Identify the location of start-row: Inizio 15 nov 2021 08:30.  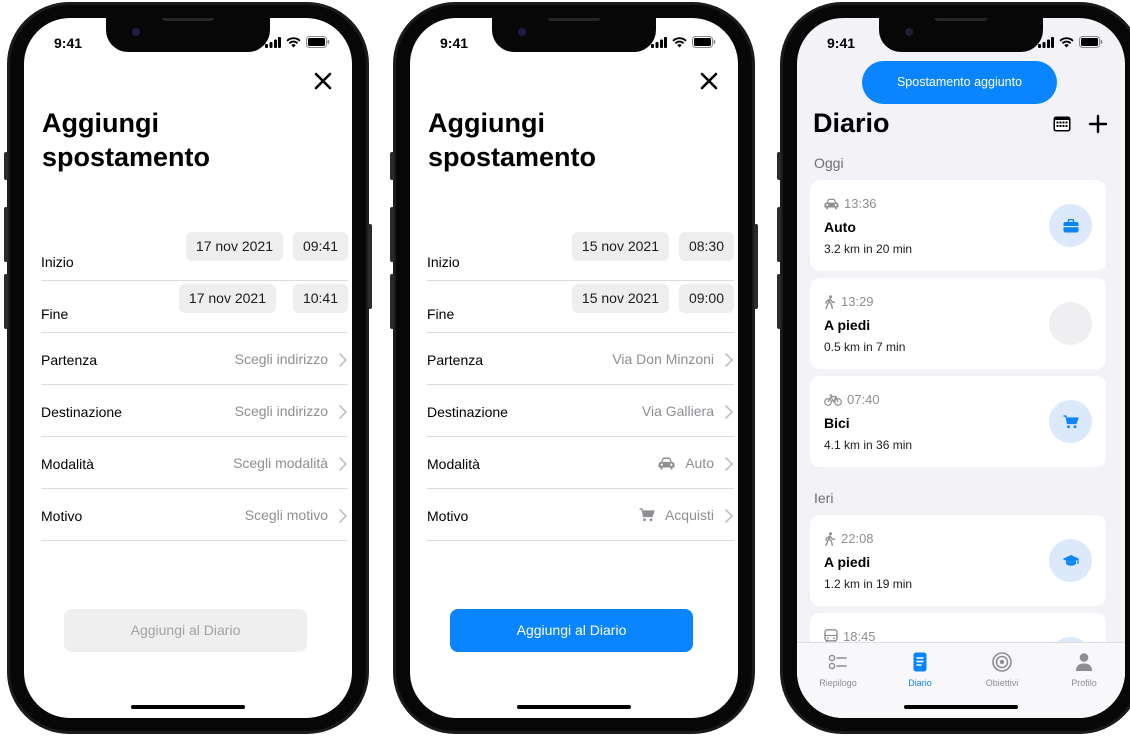
(580, 255).